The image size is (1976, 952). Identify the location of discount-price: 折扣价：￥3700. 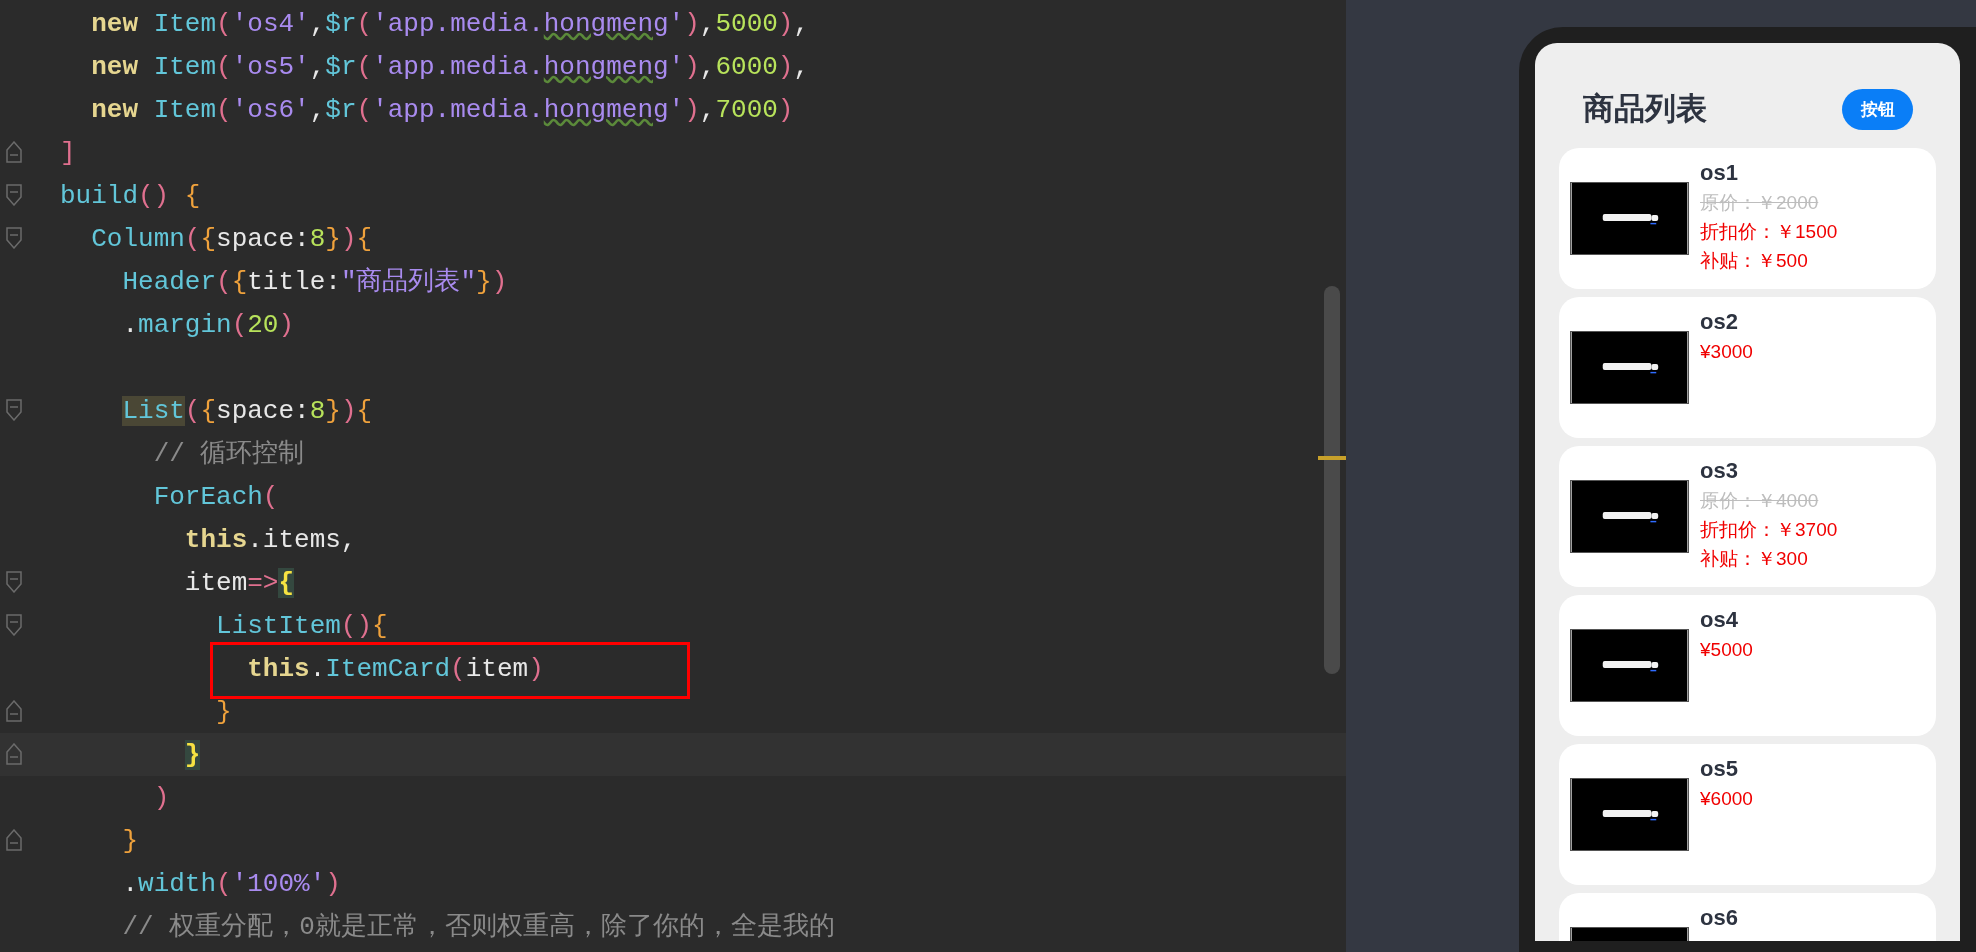
(1769, 529).